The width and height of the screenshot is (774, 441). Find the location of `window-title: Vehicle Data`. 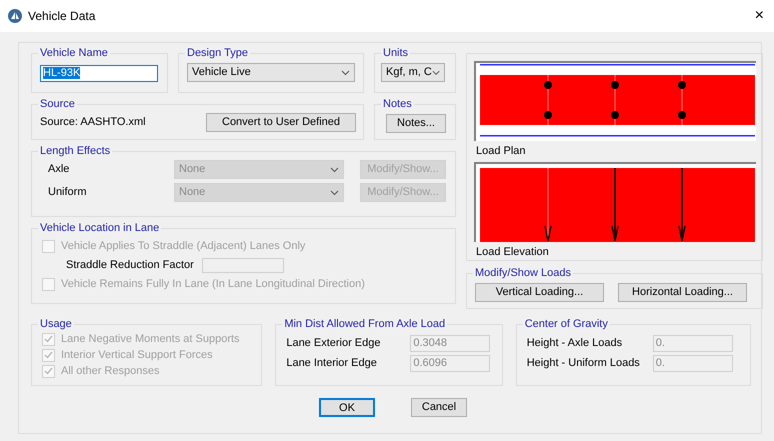

window-title: Vehicle Data is located at coordinates (62, 16).